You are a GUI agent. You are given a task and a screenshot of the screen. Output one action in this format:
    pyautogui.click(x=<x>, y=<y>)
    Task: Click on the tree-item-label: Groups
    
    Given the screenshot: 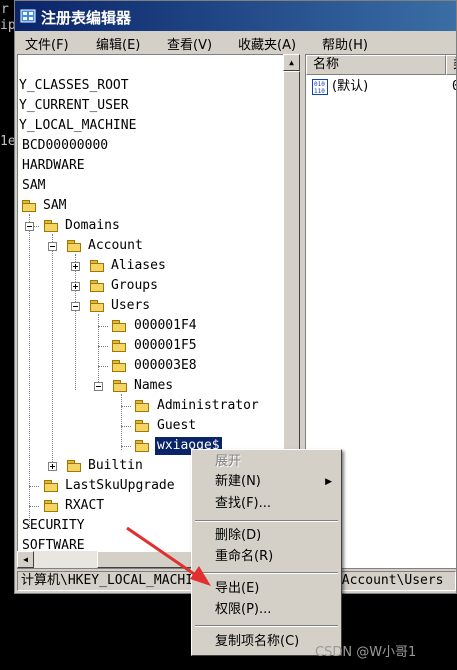 What is the action you would take?
    pyautogui.click(x=134, y=285)
    